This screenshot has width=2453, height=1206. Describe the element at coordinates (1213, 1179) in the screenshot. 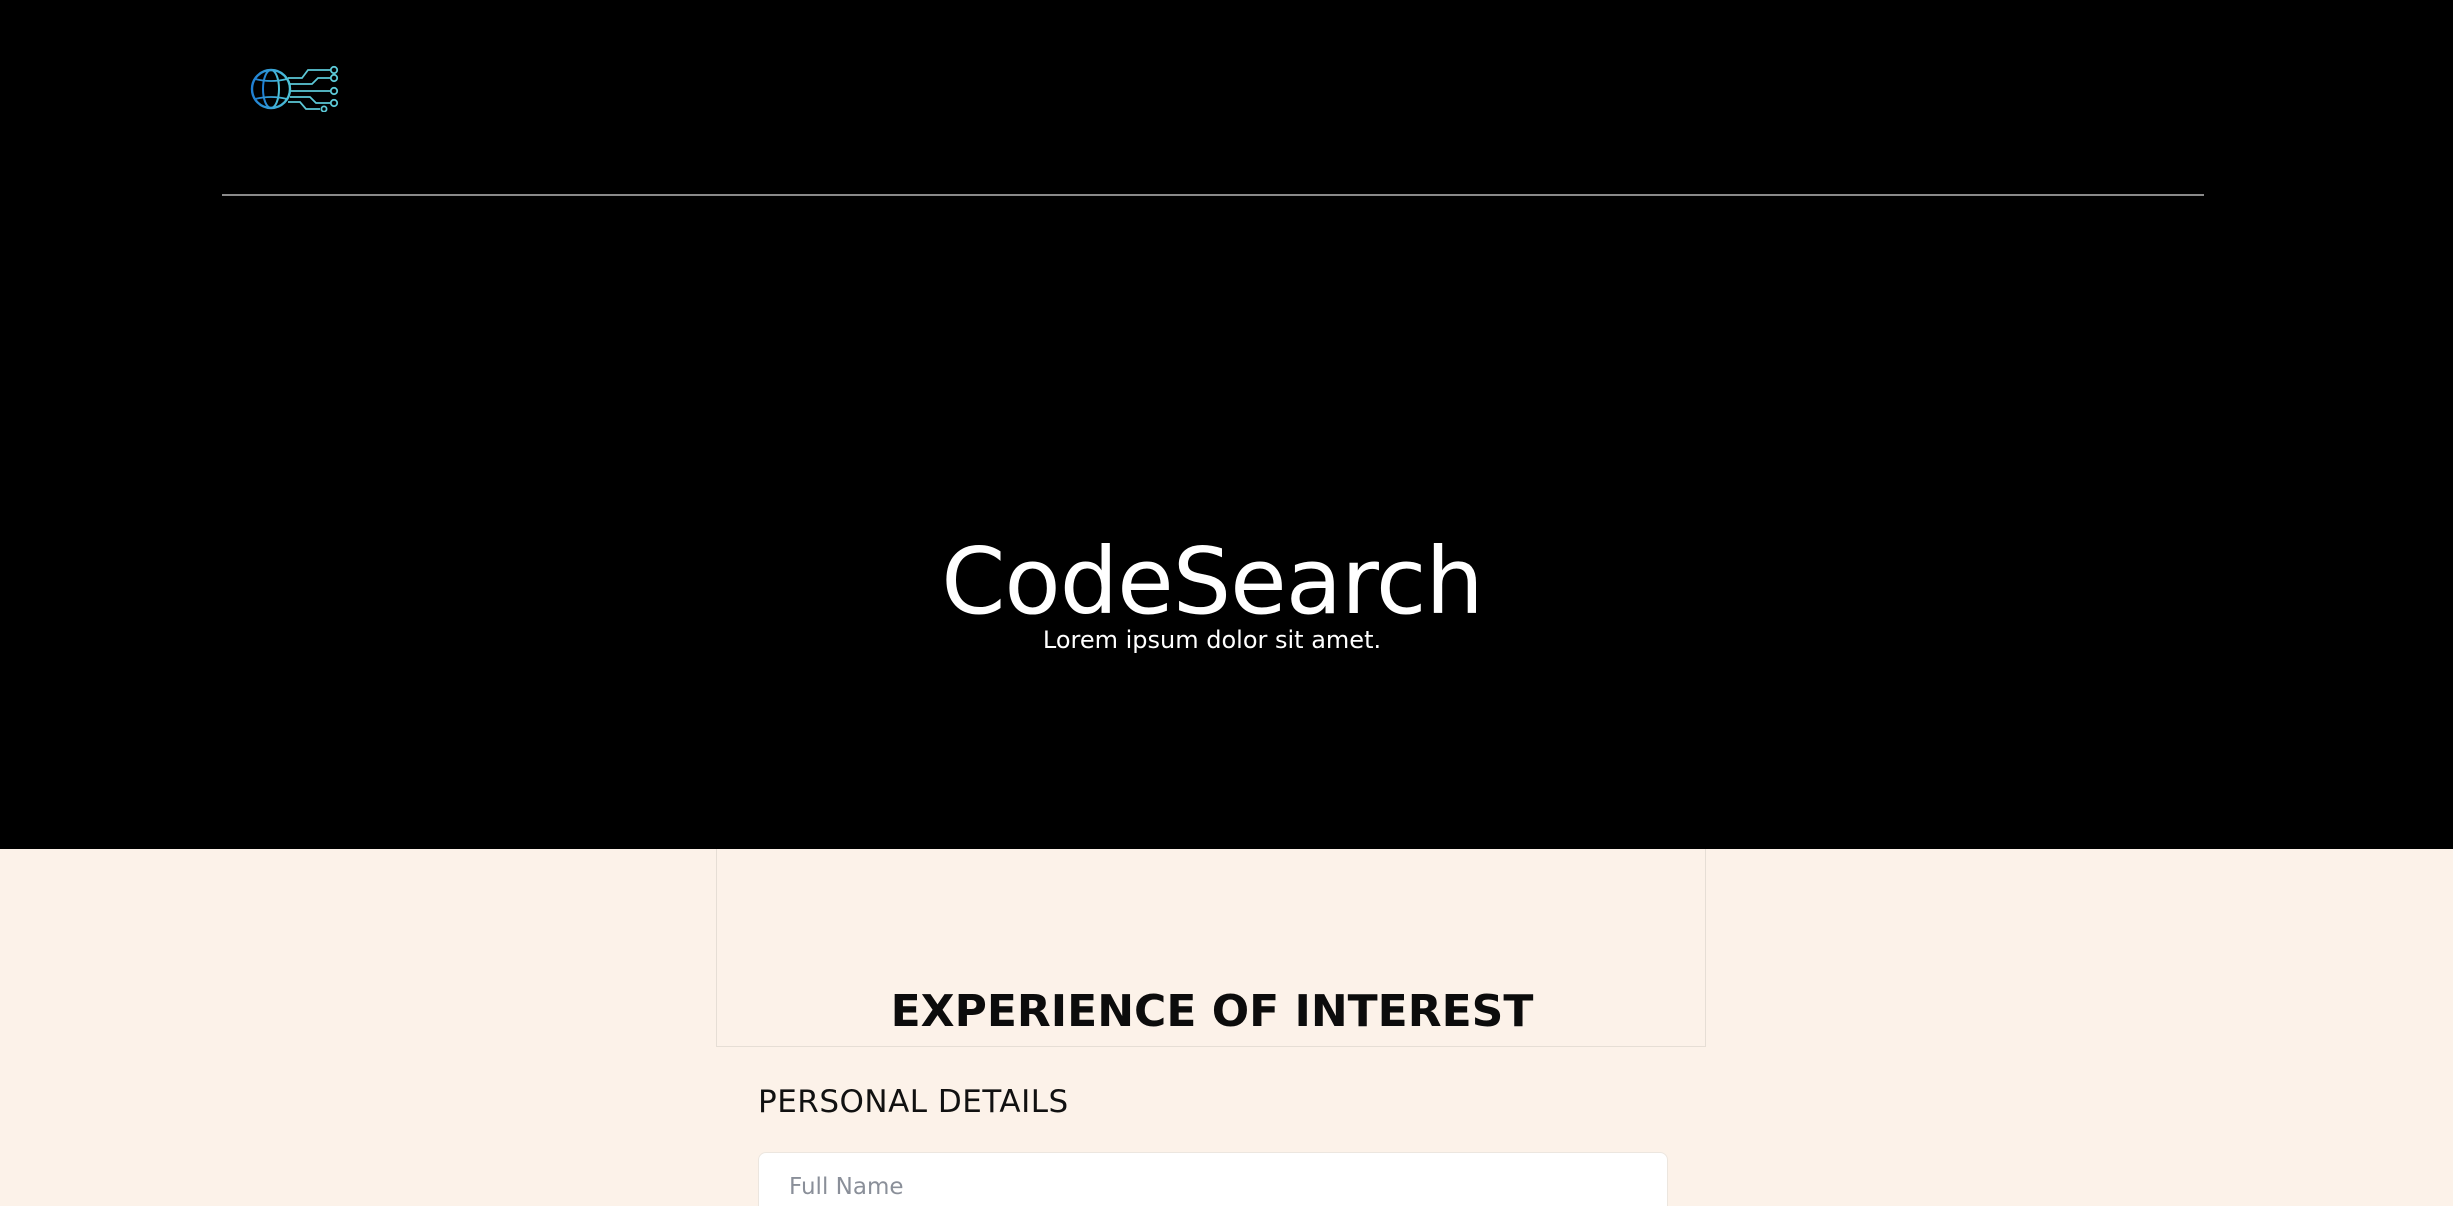

I see `full-name-input` at that location.